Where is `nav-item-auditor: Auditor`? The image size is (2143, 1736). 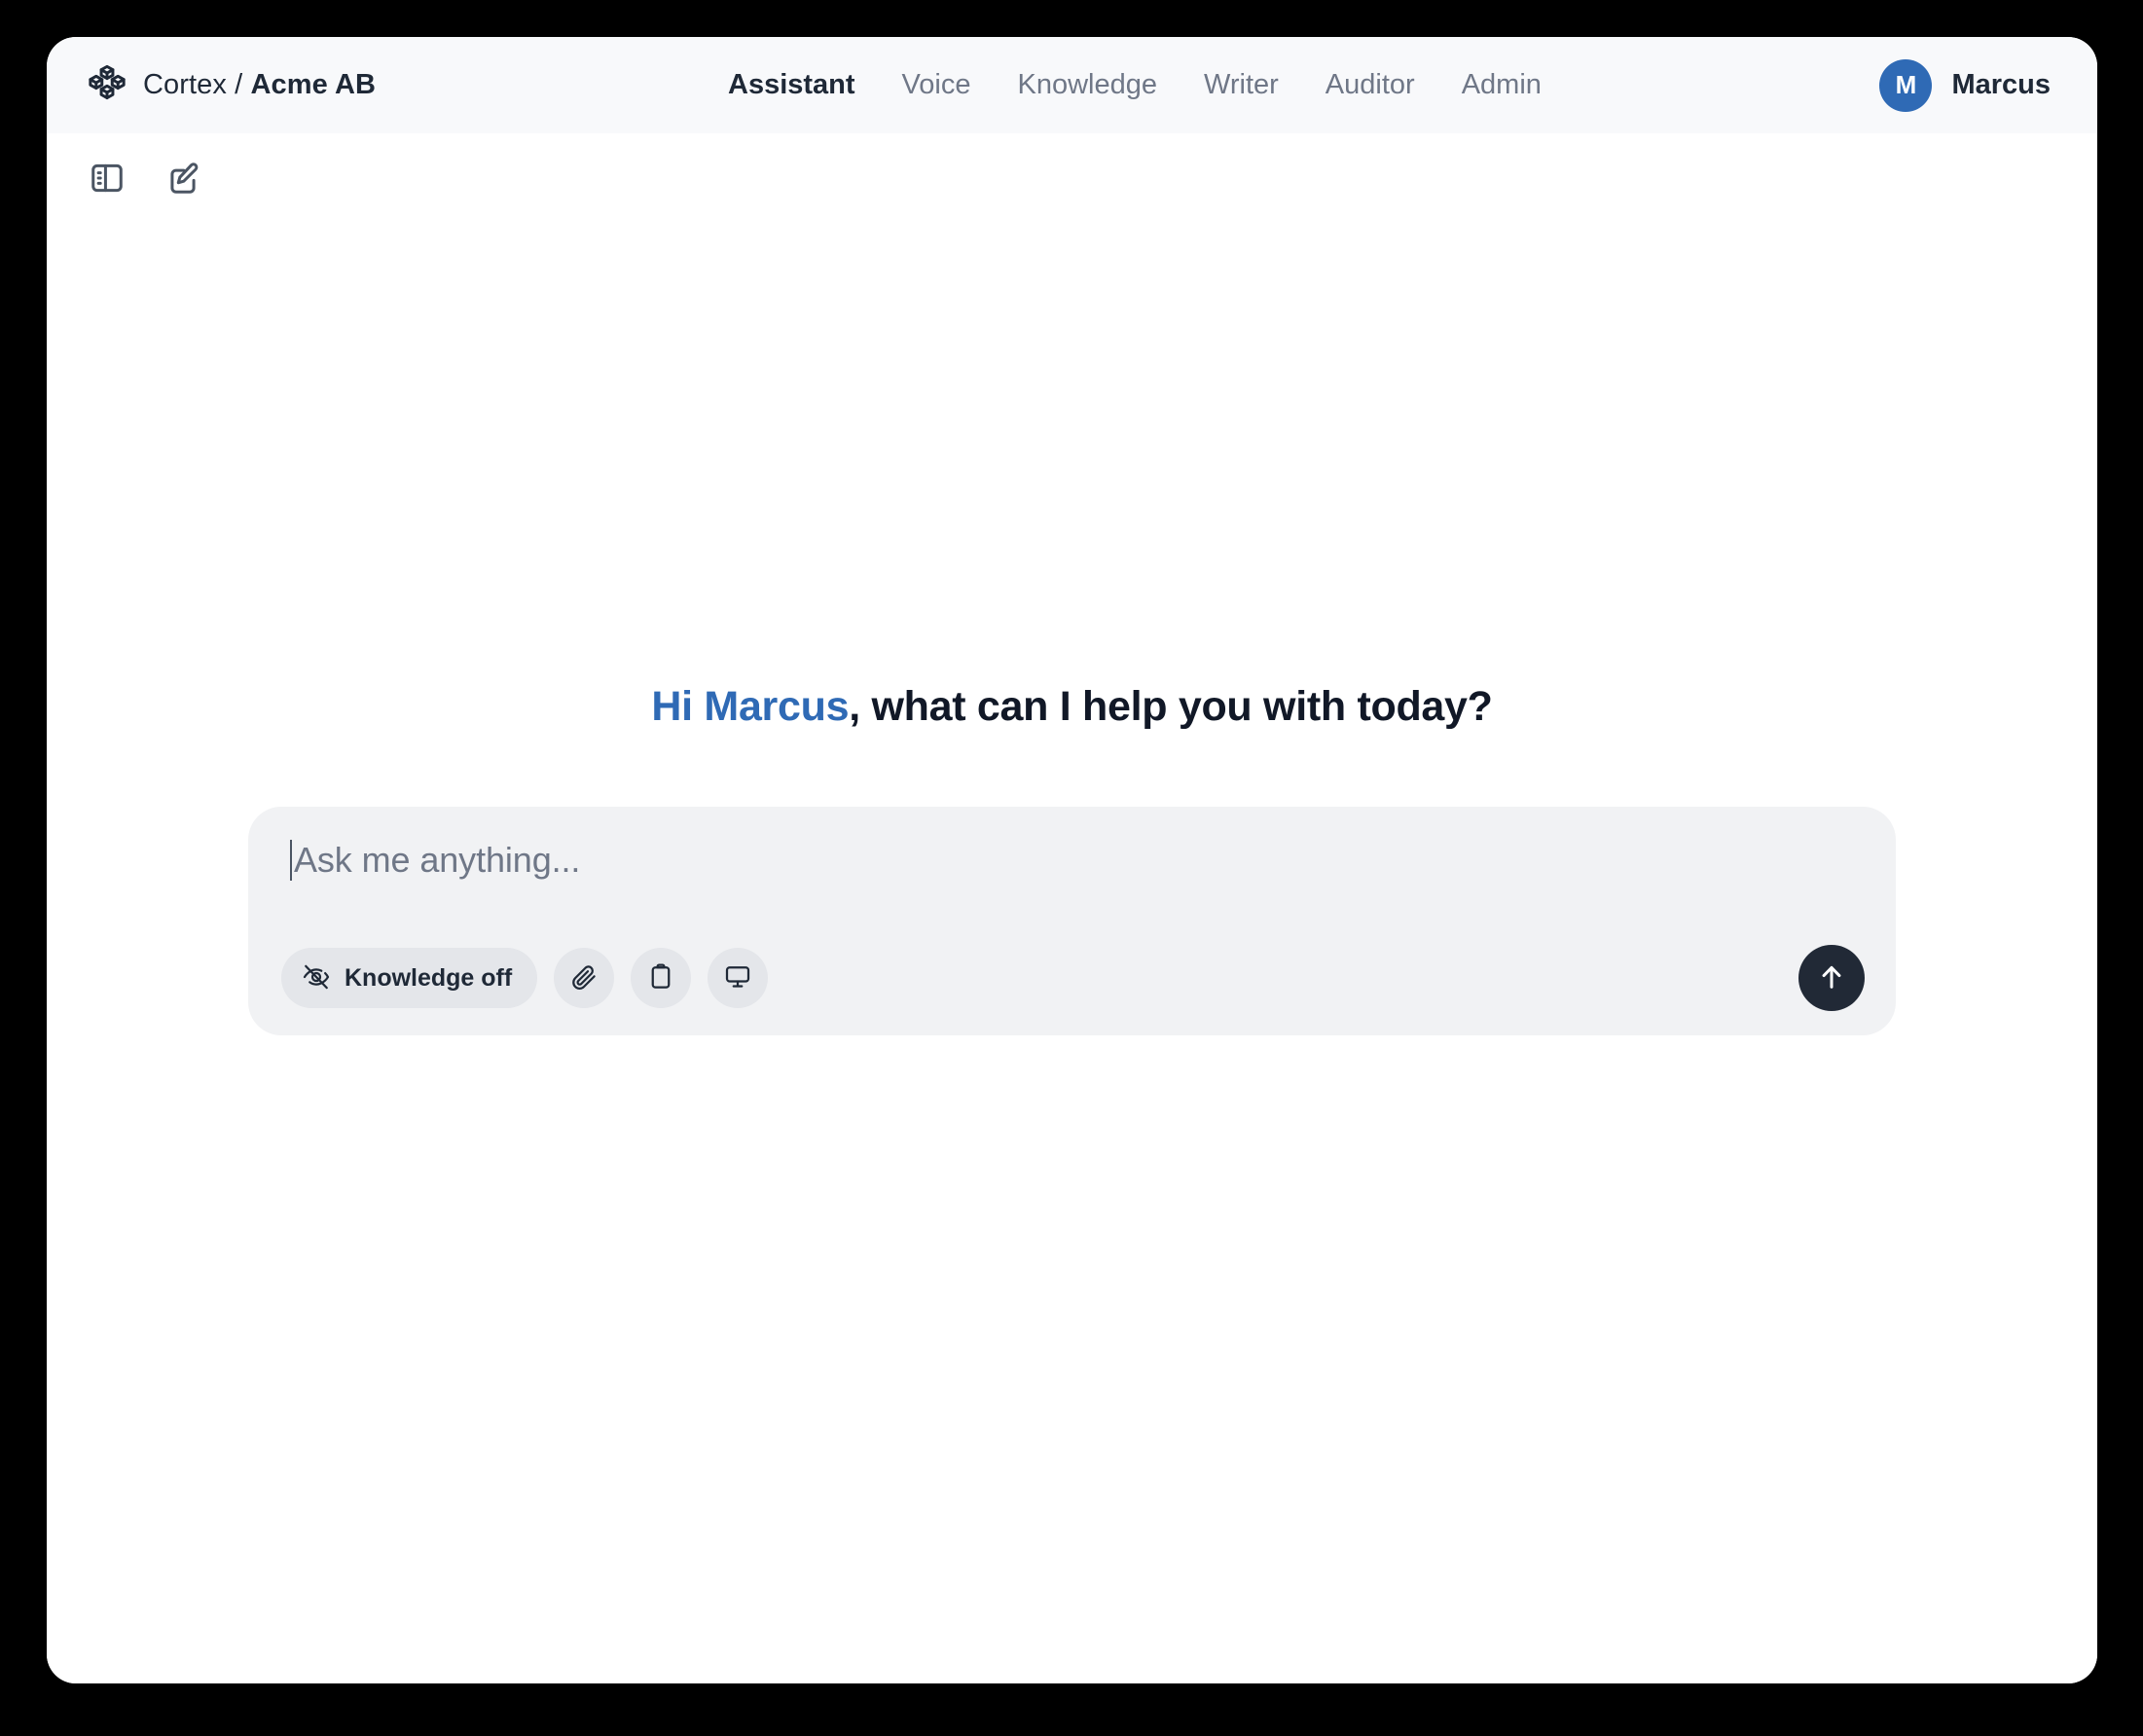 nav-item-auditor: Auditor is located at coordinates (1370, 85).